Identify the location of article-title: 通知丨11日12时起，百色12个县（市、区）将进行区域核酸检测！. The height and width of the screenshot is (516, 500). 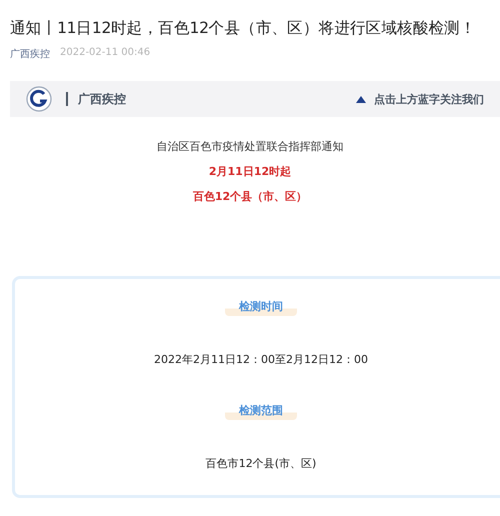
(243, 28).